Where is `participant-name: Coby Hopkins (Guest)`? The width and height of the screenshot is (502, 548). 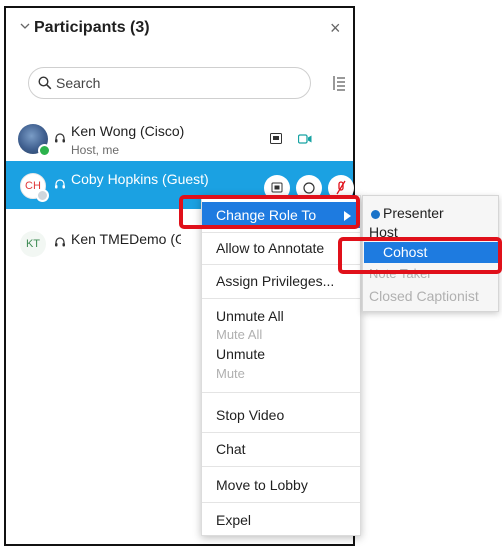 participant-name: Coby Hopkins (Guest) is located at coordinates (140, 179).